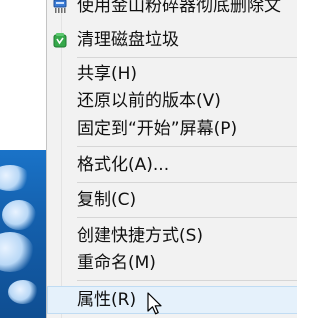  I want to click on shredder-icon, so click(60, 7).